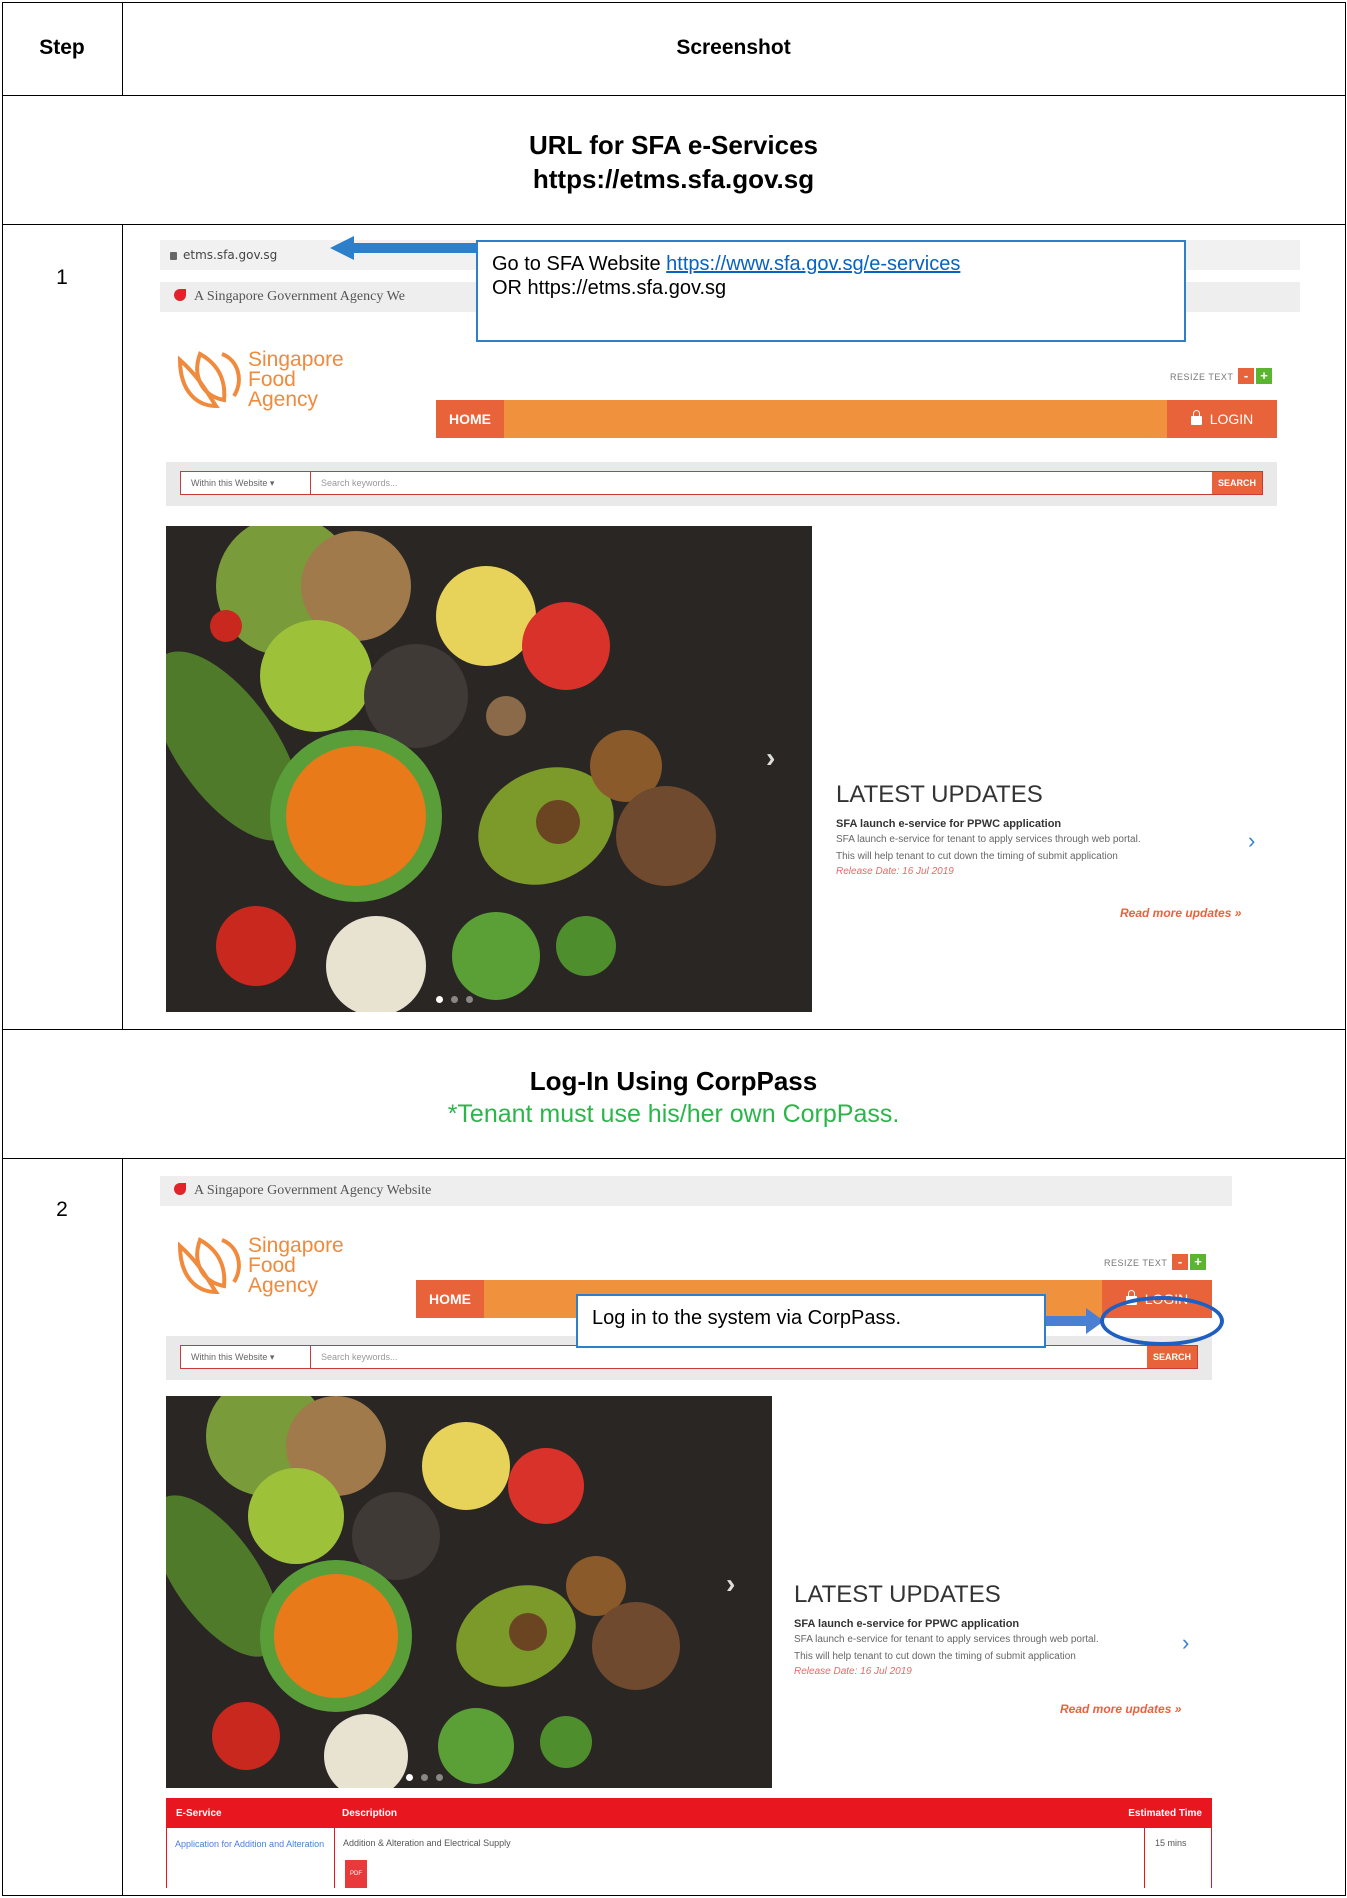 The image size is (1347, 1898). Describe the element at coordinates (62, 47) in the screenshot. I see `step-column-header: Step` at that location.